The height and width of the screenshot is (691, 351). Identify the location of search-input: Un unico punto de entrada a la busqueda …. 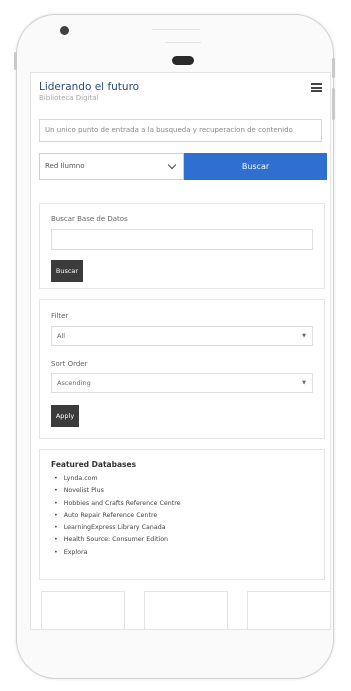
(180, 130).